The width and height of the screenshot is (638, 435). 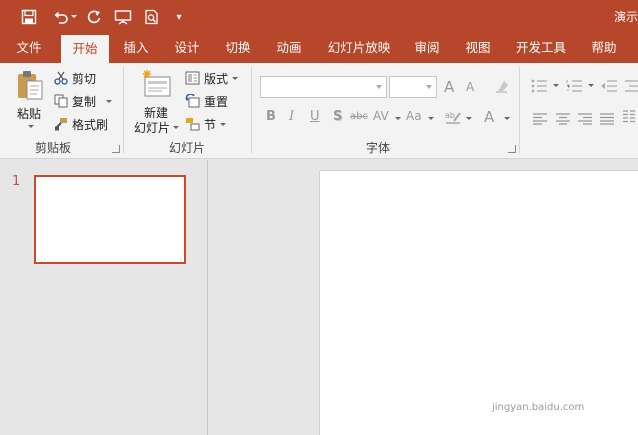 I want to click on svg-text: ab, so click(x=450, y=115).